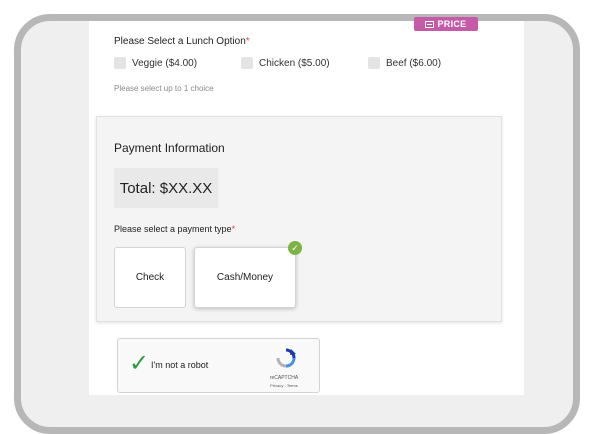  Describe the element at coordinates (286, 358) in the screenshot. I see `recaptcha-logo-icon` at that location.